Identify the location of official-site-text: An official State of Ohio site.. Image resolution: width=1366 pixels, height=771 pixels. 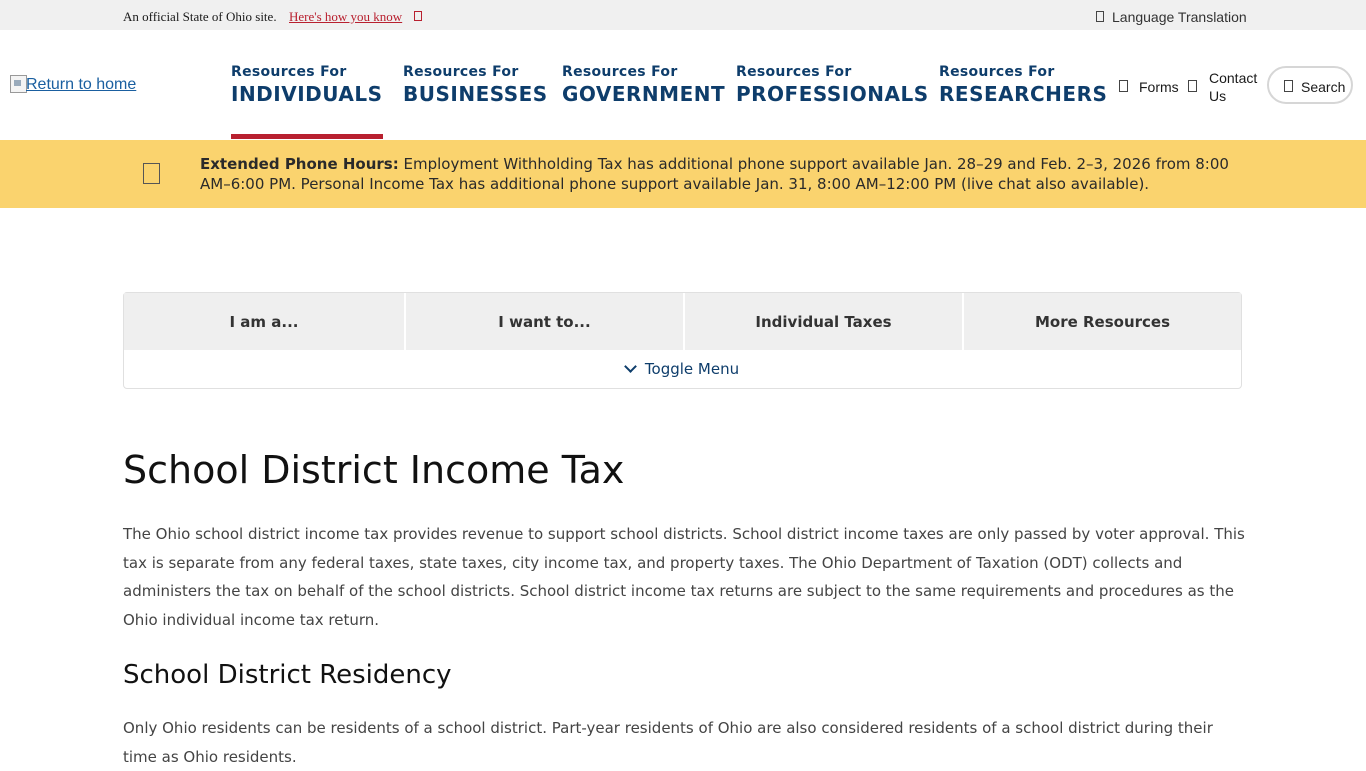
(200, 16).